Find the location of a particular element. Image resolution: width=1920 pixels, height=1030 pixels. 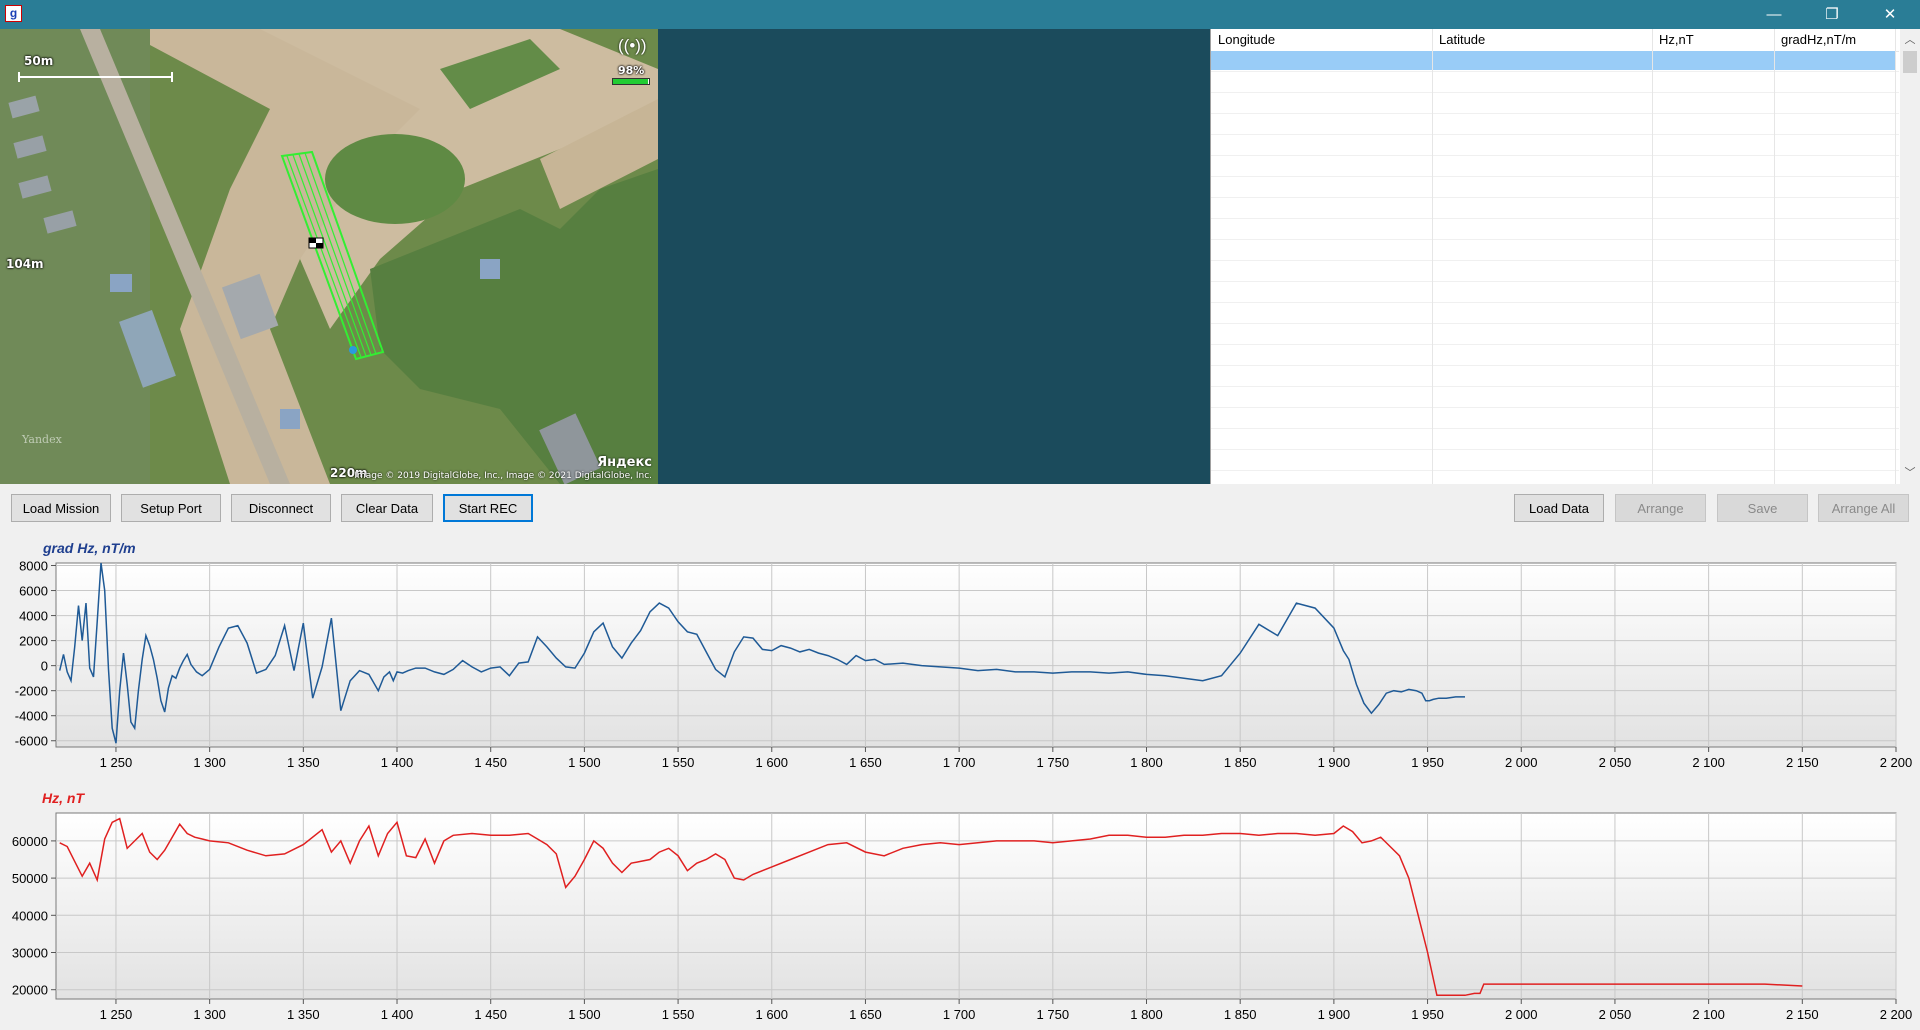

hz-chart-ytick-label: 30000 is located at coordinates (30, 953).